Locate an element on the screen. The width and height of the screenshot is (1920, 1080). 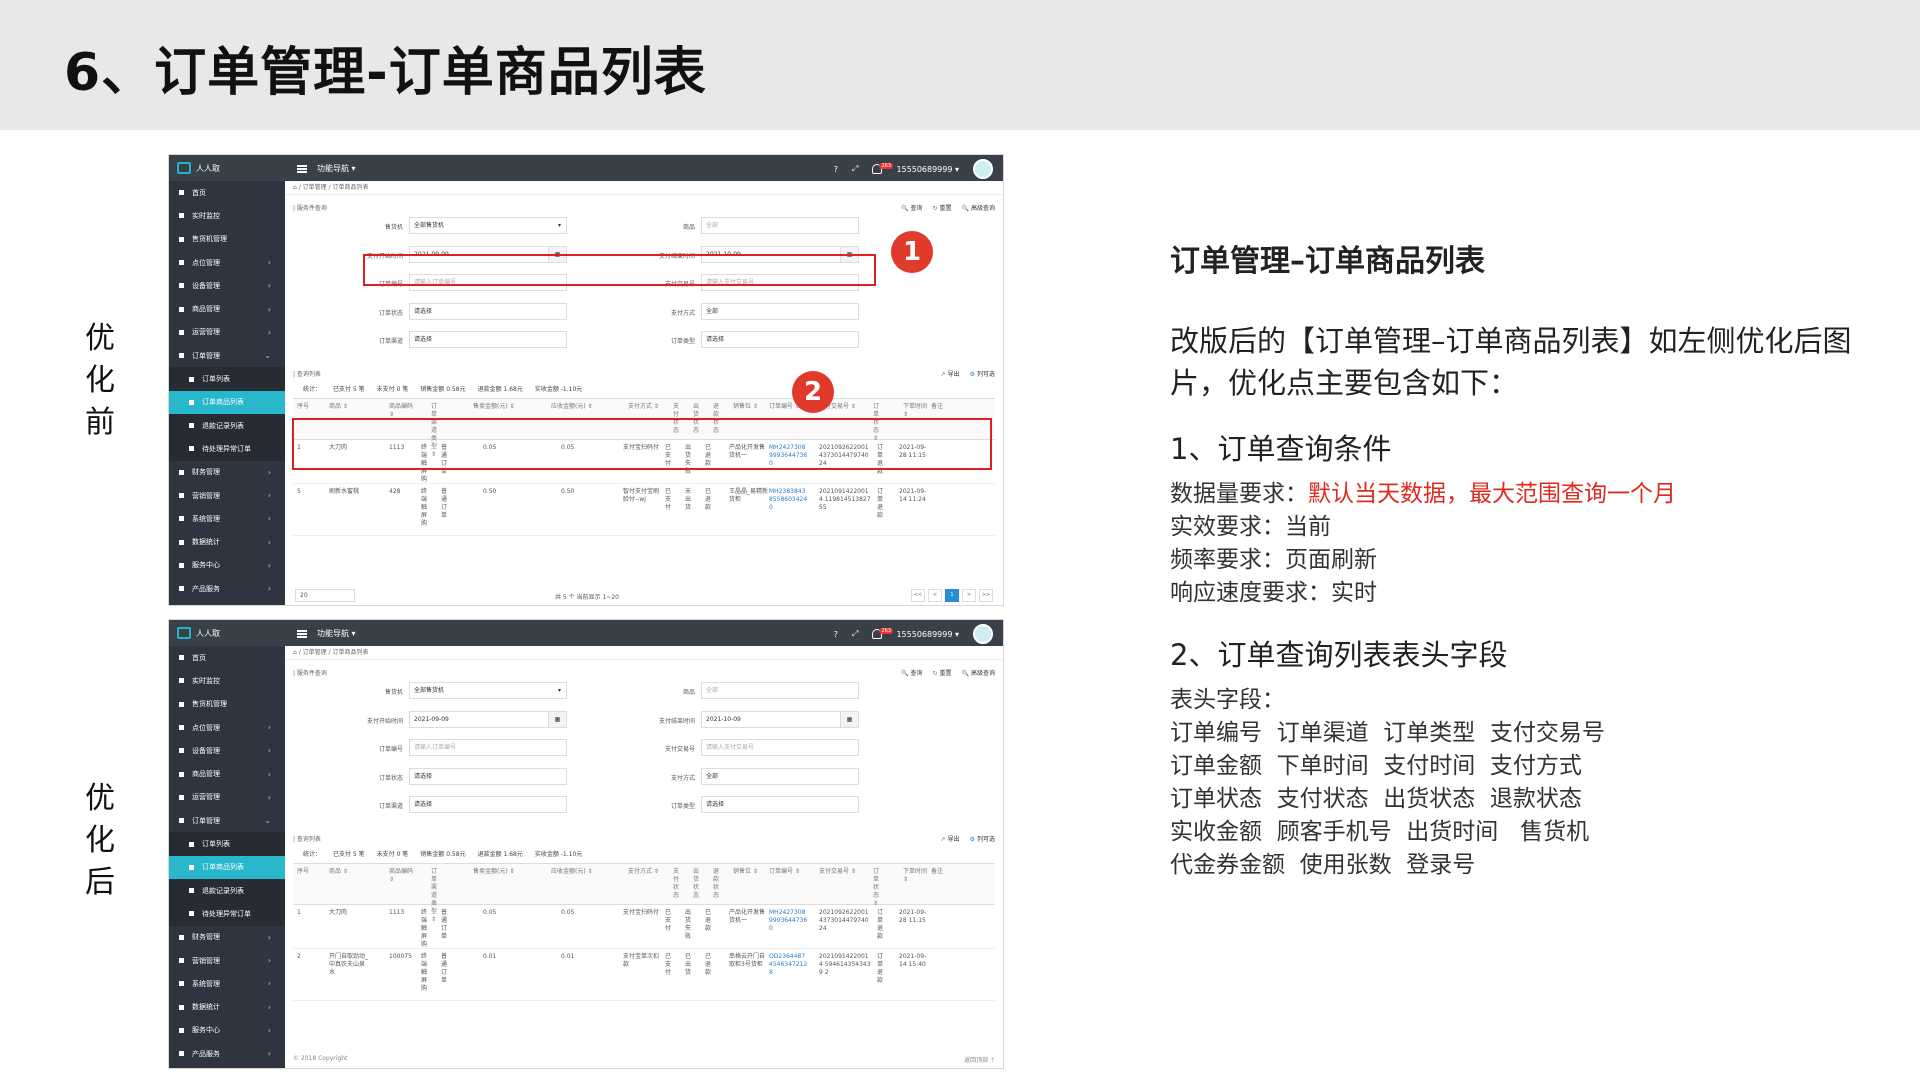
sidebar-item: 运营管理 › is located at coordinates (227, 797).